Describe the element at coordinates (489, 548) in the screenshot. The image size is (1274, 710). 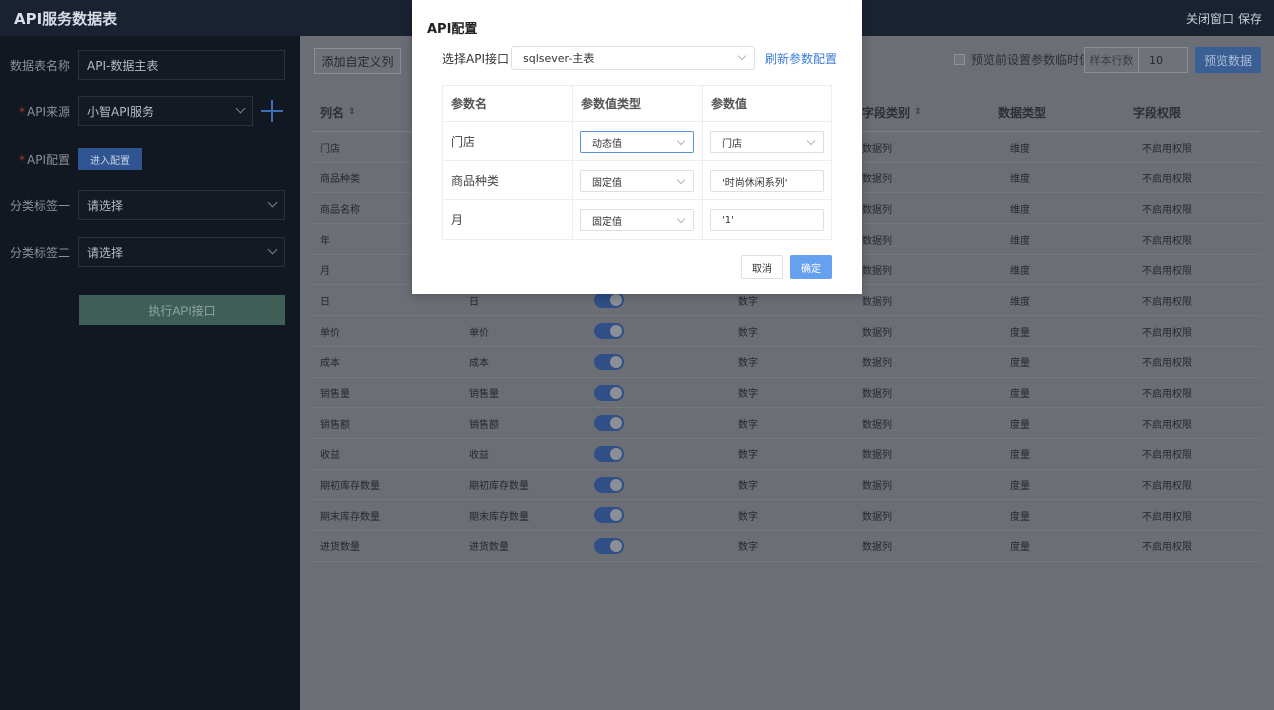
I see `cell-alias: 进货数量` at that location.